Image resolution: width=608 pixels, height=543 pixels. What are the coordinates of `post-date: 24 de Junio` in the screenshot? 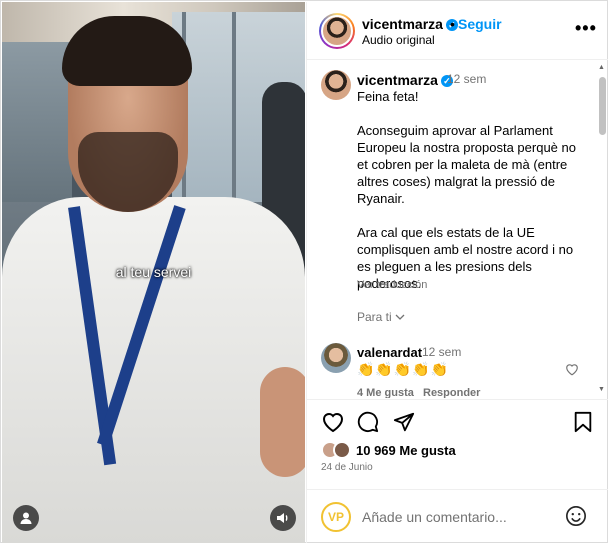 It's located at (347, 467).